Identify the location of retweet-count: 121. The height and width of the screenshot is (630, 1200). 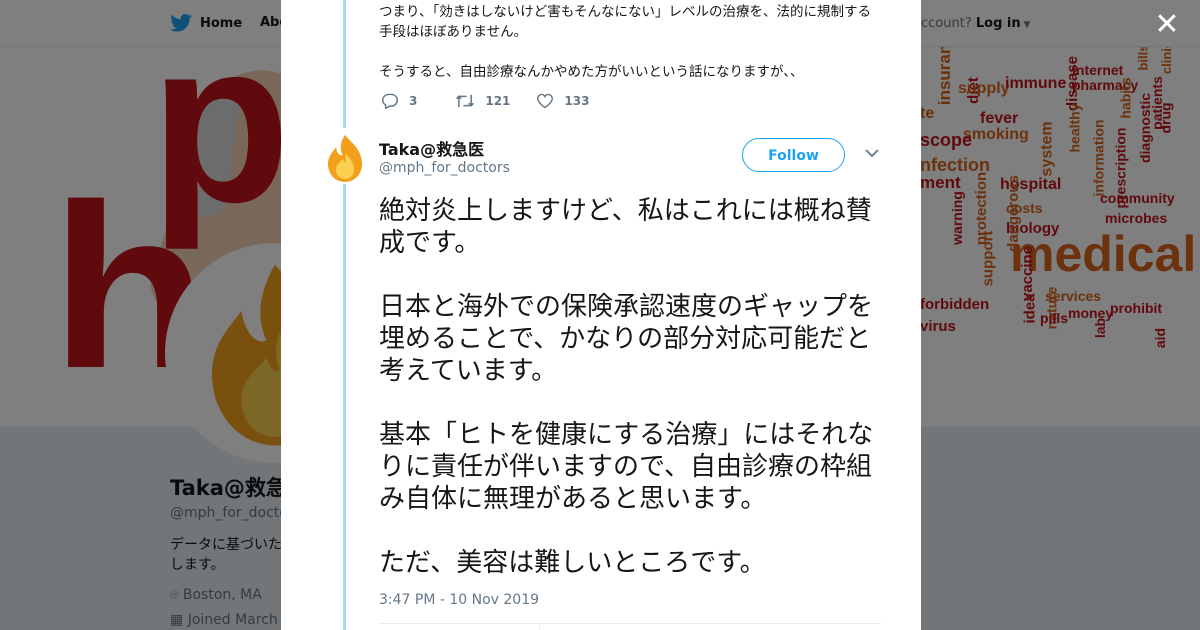
(498, 101).